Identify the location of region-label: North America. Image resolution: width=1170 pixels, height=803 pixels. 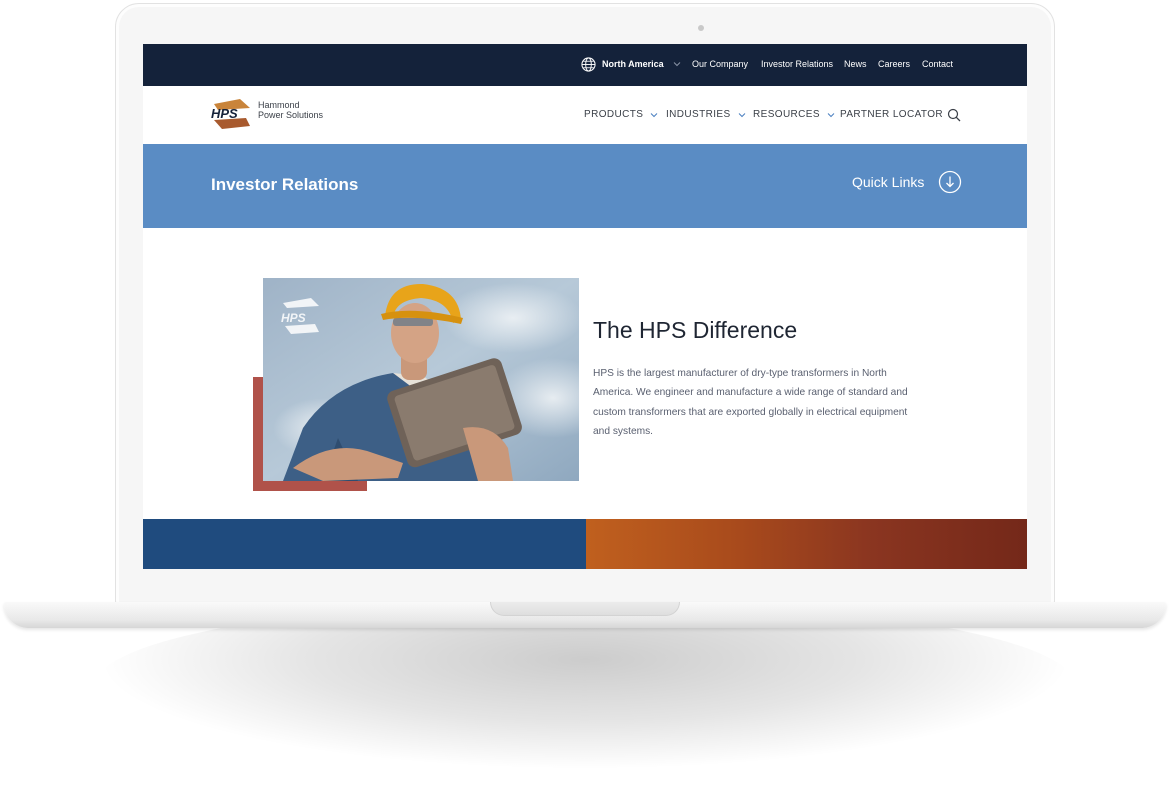
(633, 64).